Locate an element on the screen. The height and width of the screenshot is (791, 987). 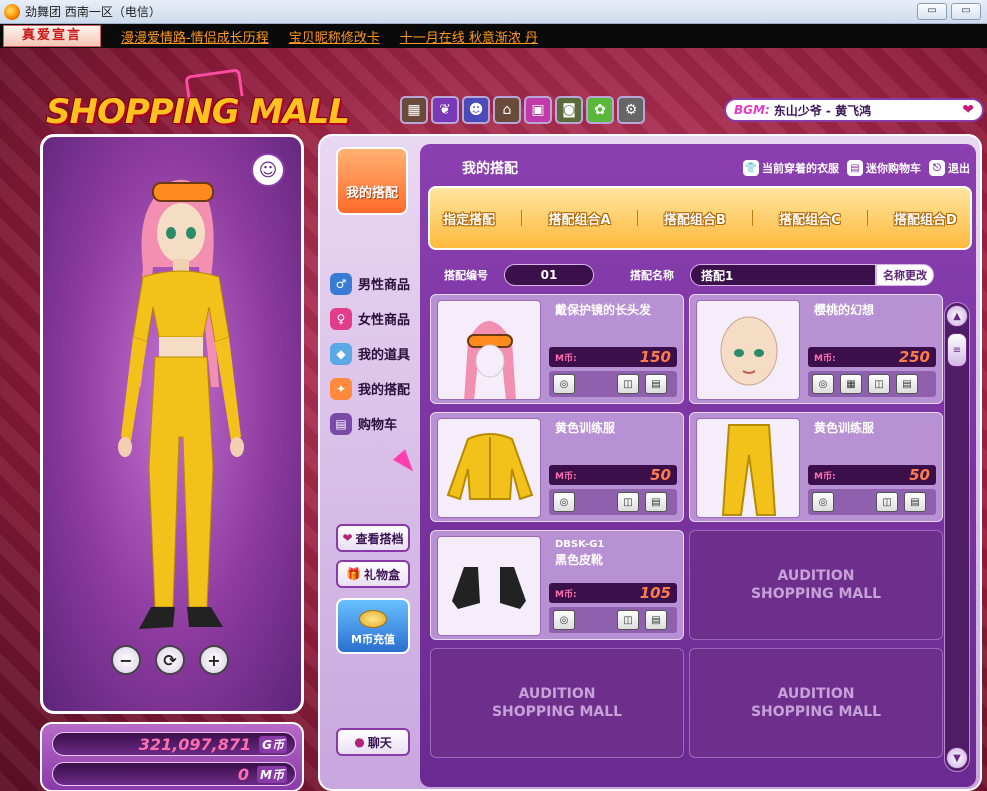
exit-link: ⎋ 退出 is located at coordinates (949, 168).